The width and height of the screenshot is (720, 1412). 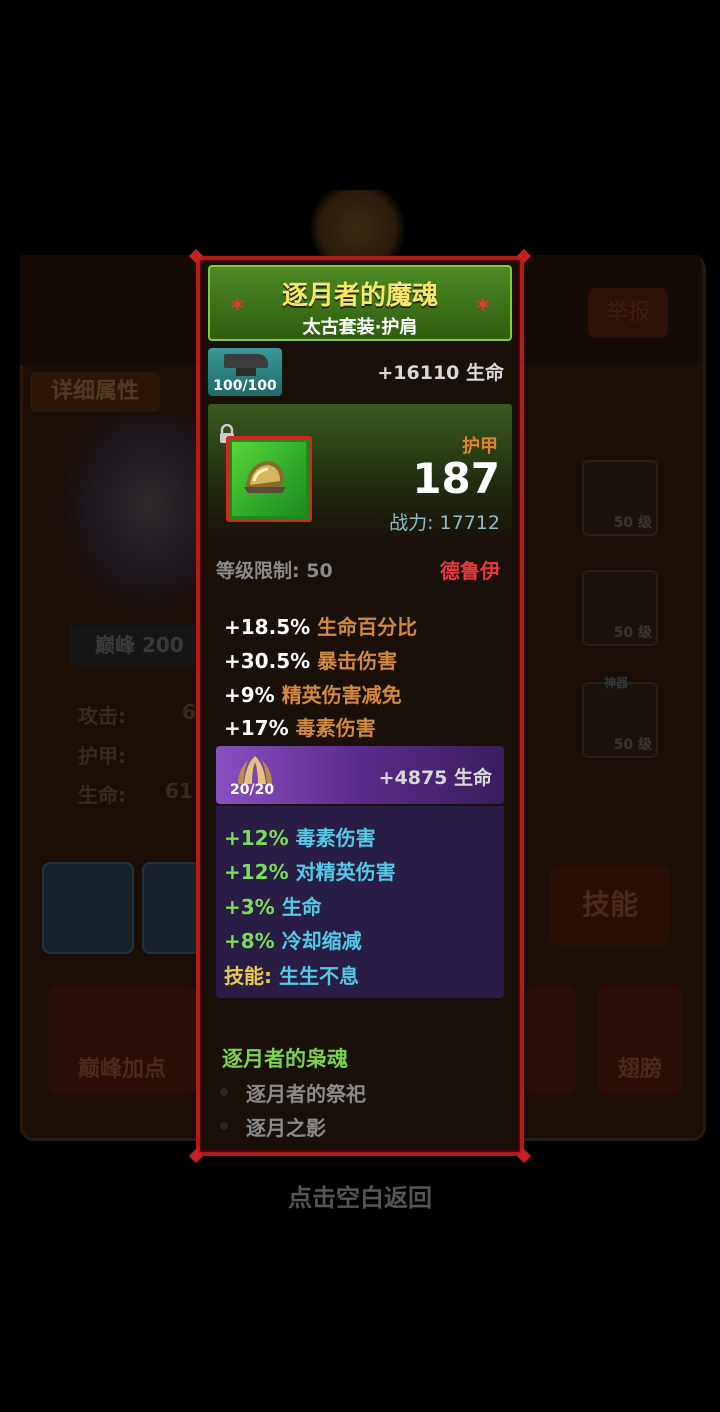 I want to click on stat-value: +17%, so click(x=256, y=728).